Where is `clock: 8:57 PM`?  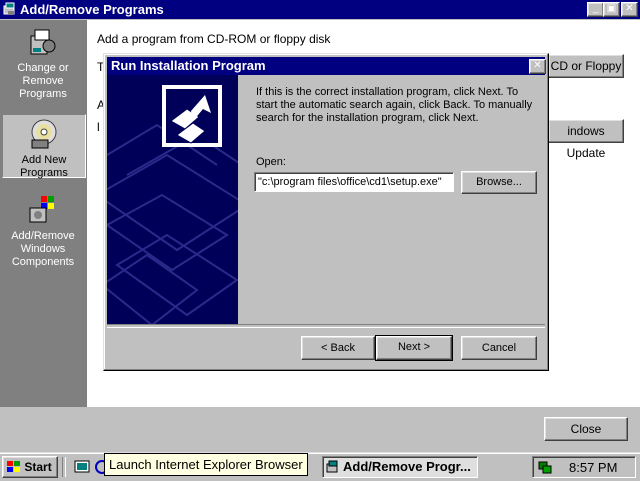 clock: 8:57 PM is located at coordinates (593, 467).